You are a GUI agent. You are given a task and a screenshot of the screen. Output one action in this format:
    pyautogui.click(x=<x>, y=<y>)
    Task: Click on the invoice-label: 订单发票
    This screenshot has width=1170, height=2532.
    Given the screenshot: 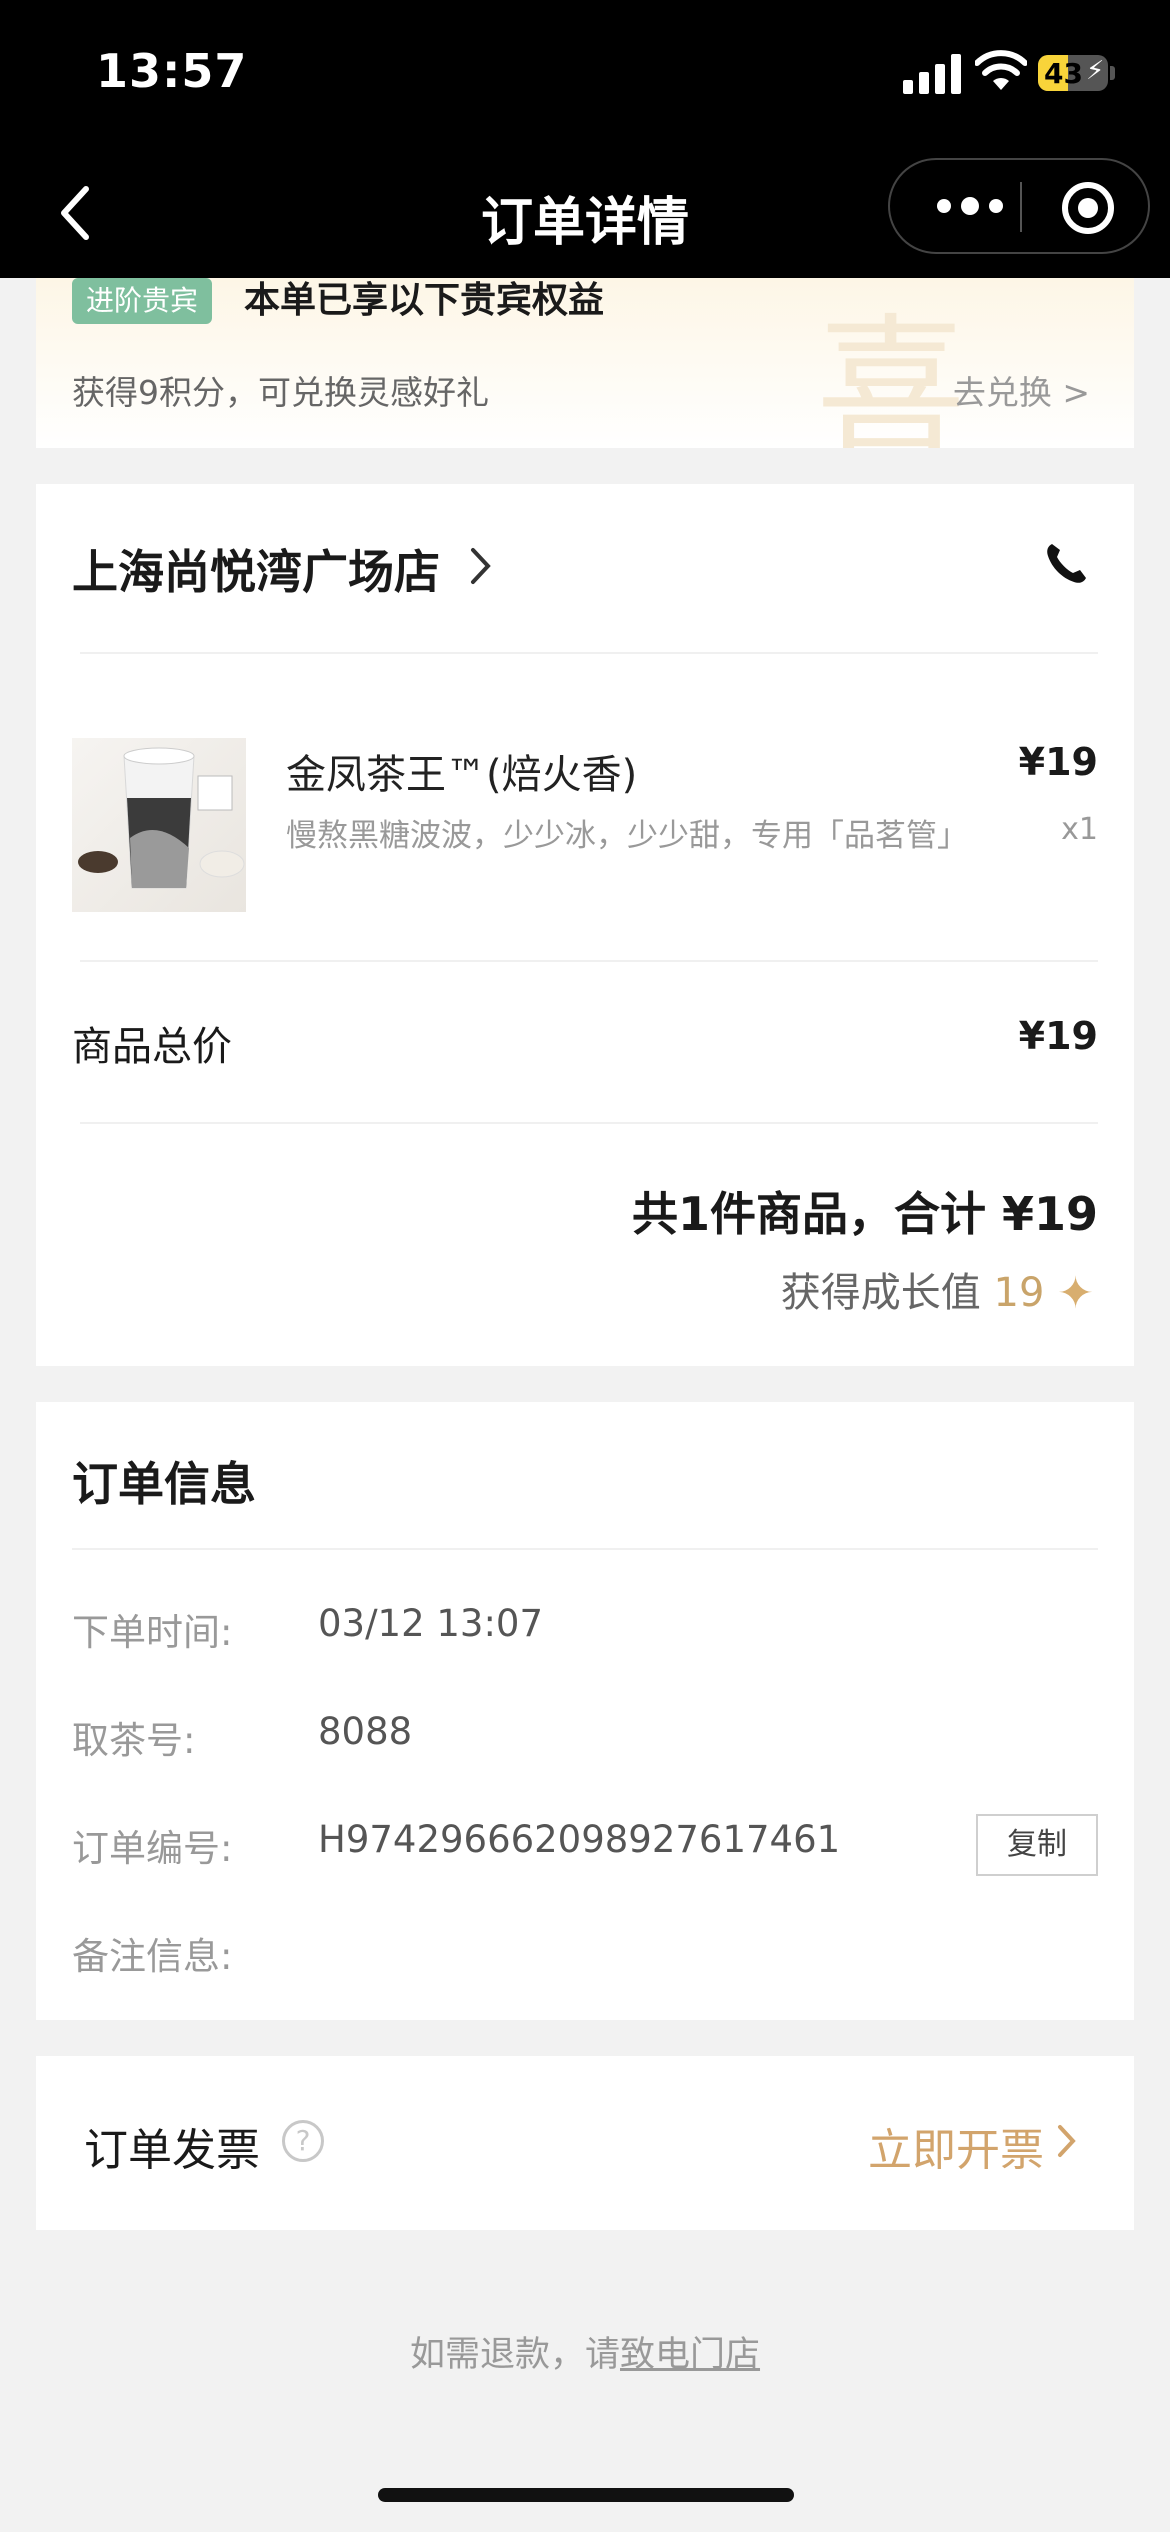 What is the action you would take?
    pyautogui.click(x=172, y=2150)
    